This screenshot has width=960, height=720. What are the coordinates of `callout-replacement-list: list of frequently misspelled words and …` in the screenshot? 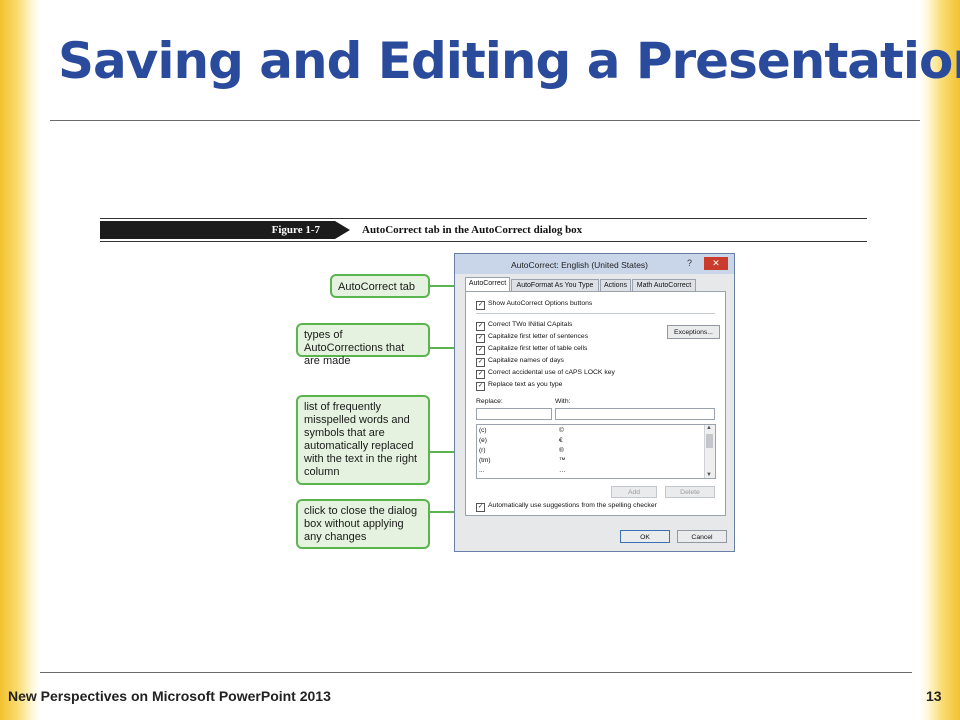 It's located at (363, 440).